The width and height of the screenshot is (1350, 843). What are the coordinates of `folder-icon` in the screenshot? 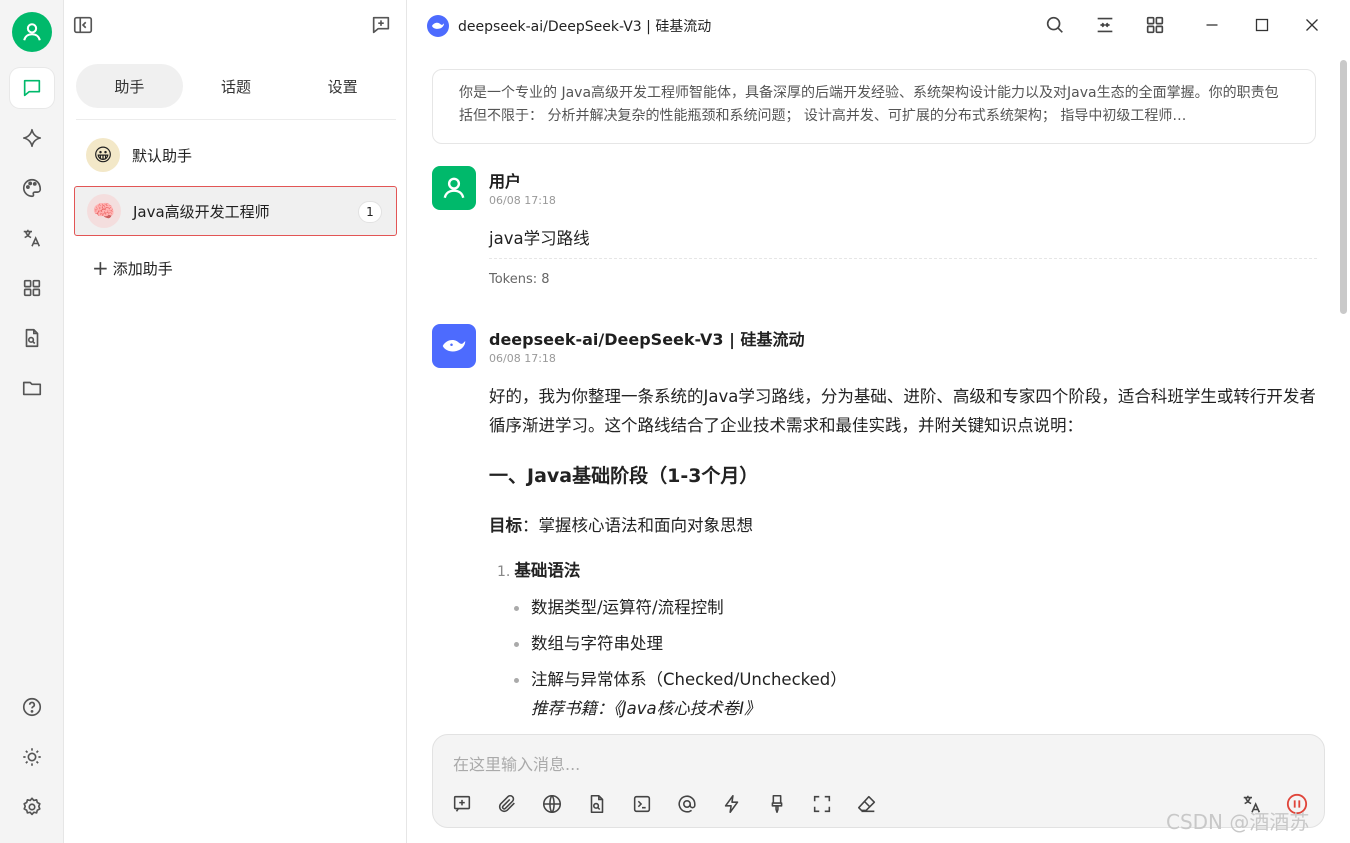 It's located at (32, 388).